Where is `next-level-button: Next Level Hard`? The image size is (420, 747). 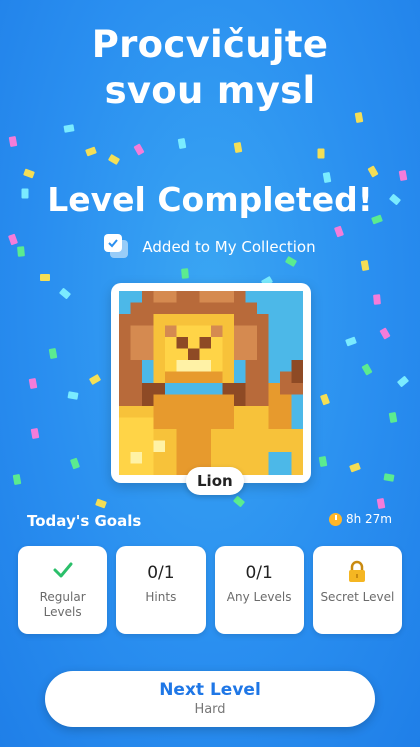 next-level-button: Next Level Hard is located at coordinates (210, 699).